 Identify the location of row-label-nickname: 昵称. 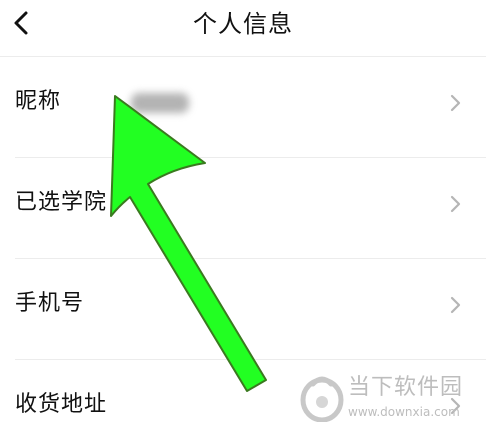
(38, 101).